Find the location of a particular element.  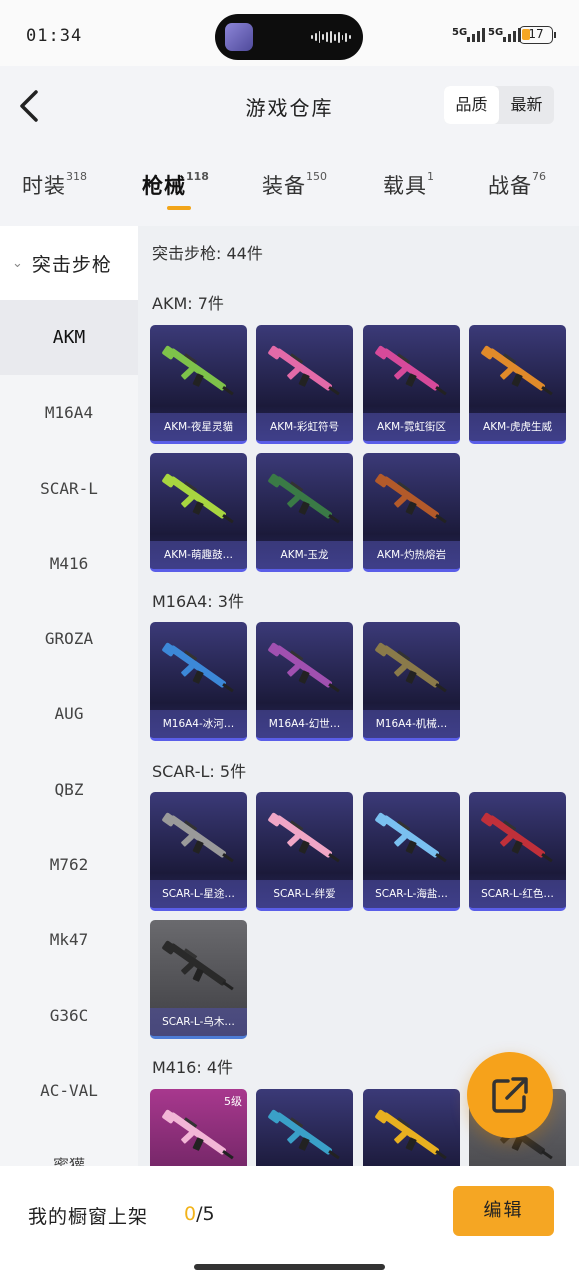

tab-count: 76 is located at coordinates (539, 176).